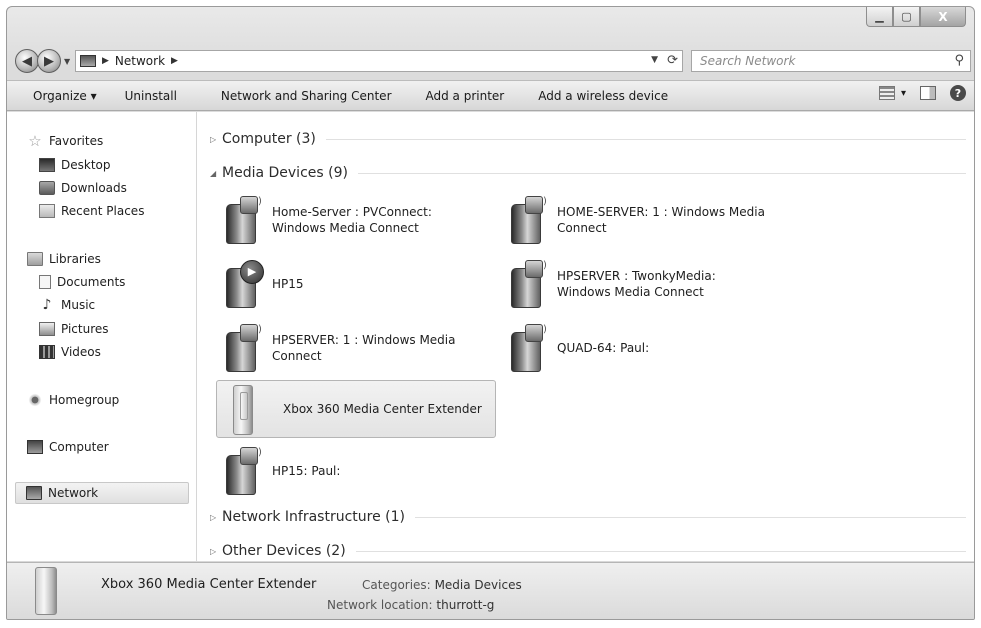 This screenshot has width=981, height=628. What do you see at coordinates (35, 259) in the screenshot?
I see `libraries-icon` at bounding box center [35, 259].